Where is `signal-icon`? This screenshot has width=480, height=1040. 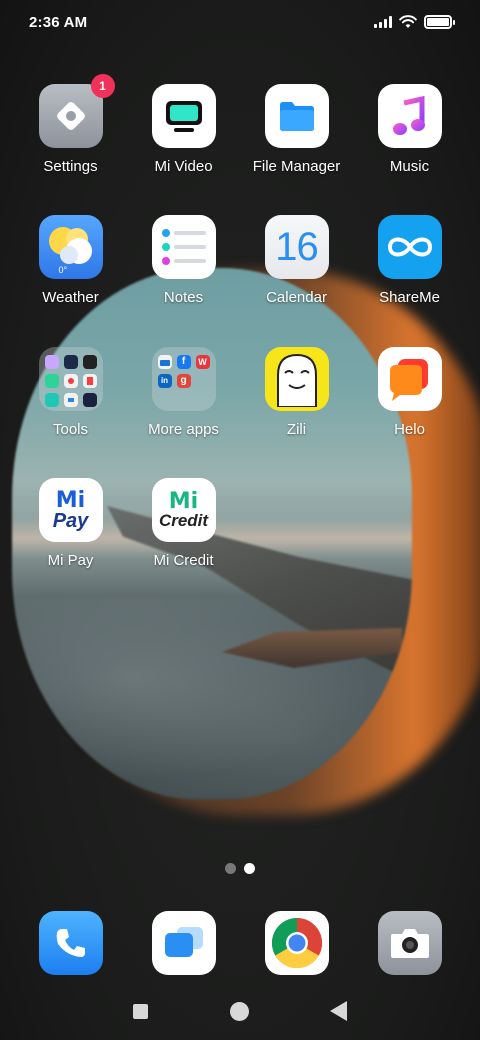
signal-icon is located at coordinates (383, 22).